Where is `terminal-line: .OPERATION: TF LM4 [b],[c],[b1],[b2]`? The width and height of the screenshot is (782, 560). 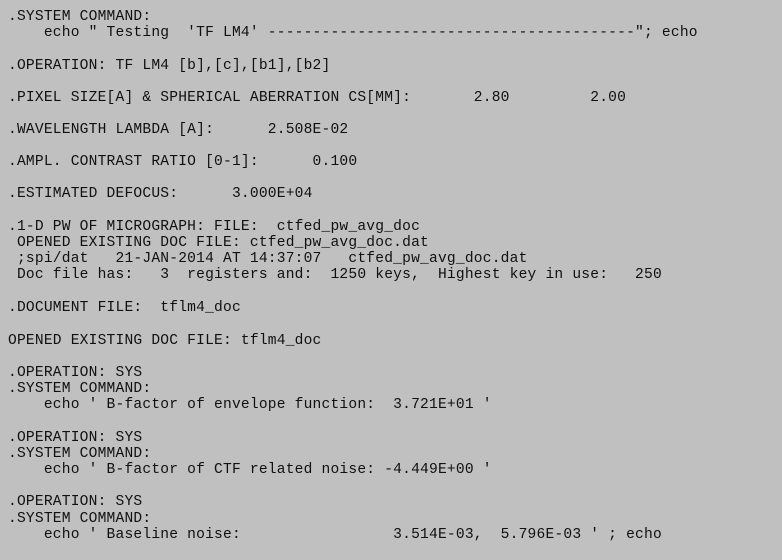
terminal-line: .OPERATION: TF LM4 [b],[c],[b1],[b2] is located at coordinates (169, 66).